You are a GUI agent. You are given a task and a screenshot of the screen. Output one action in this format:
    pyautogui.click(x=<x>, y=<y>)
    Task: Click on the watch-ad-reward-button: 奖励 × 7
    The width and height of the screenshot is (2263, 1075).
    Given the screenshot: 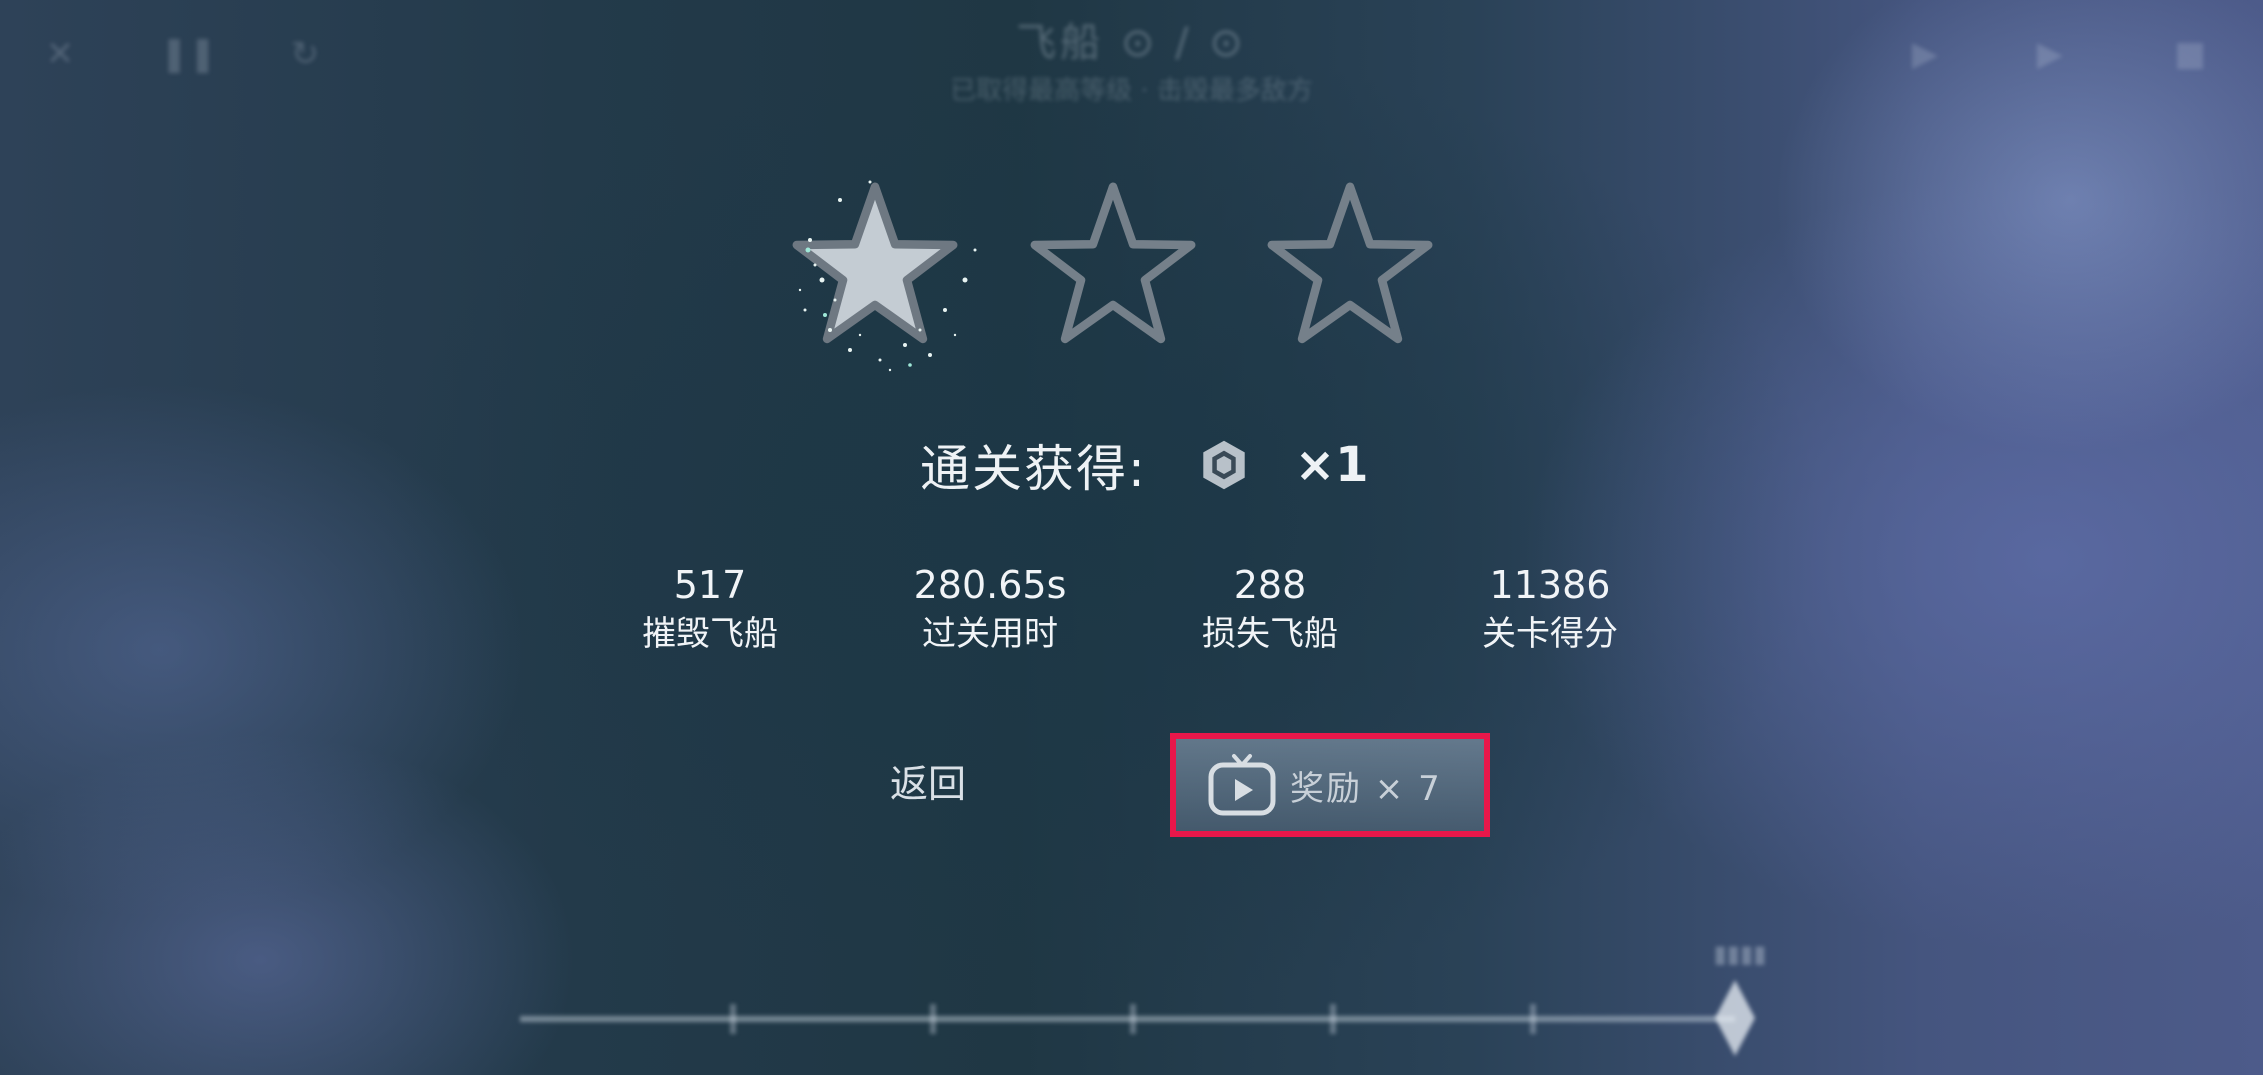 What is the action you would take?
    pyautogui.click(x=1330, y=785)
    